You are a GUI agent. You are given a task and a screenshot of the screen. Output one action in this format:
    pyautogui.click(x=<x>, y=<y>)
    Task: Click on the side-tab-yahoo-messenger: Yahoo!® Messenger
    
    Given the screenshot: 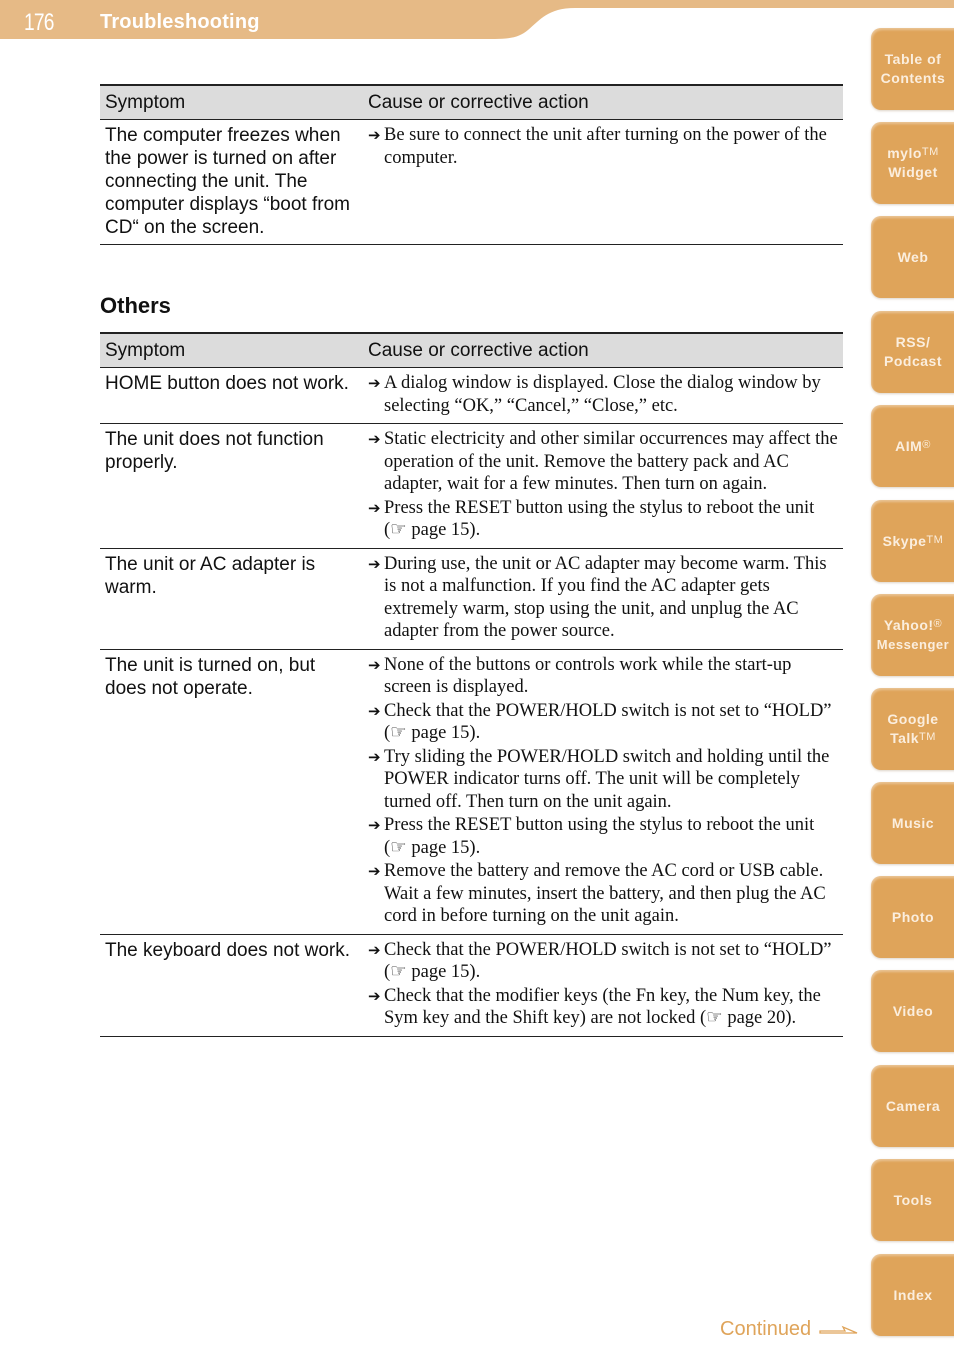 What is the action you would take?
    pyautogui.click(x=912, y=635)
    